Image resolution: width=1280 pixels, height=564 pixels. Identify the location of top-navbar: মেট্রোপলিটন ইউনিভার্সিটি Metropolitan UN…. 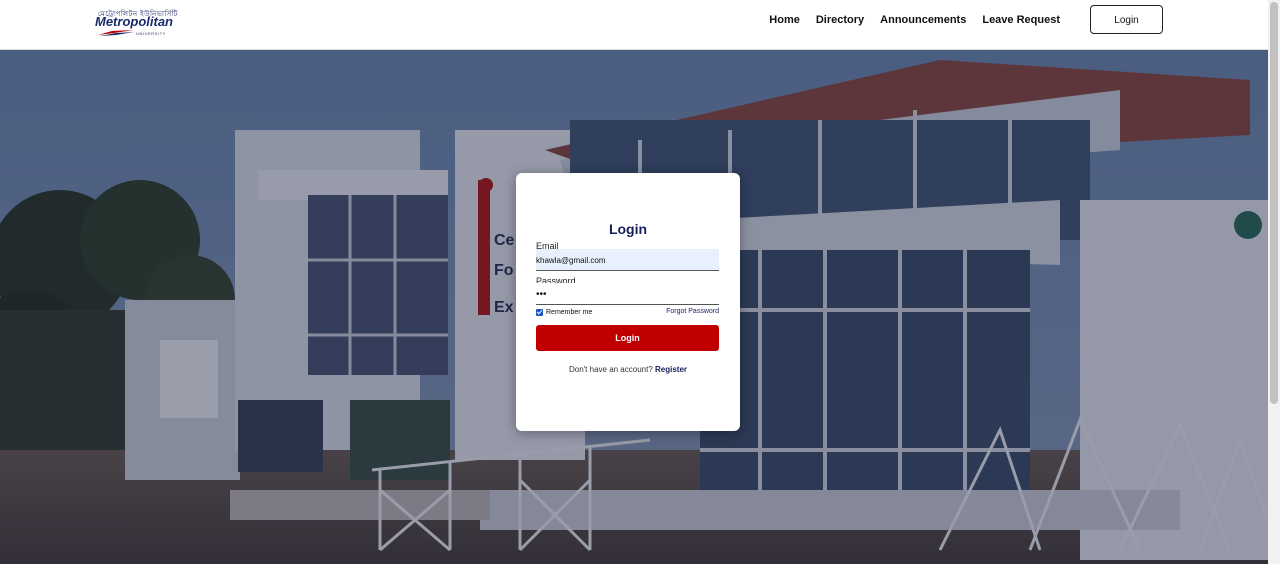
(634, 25).